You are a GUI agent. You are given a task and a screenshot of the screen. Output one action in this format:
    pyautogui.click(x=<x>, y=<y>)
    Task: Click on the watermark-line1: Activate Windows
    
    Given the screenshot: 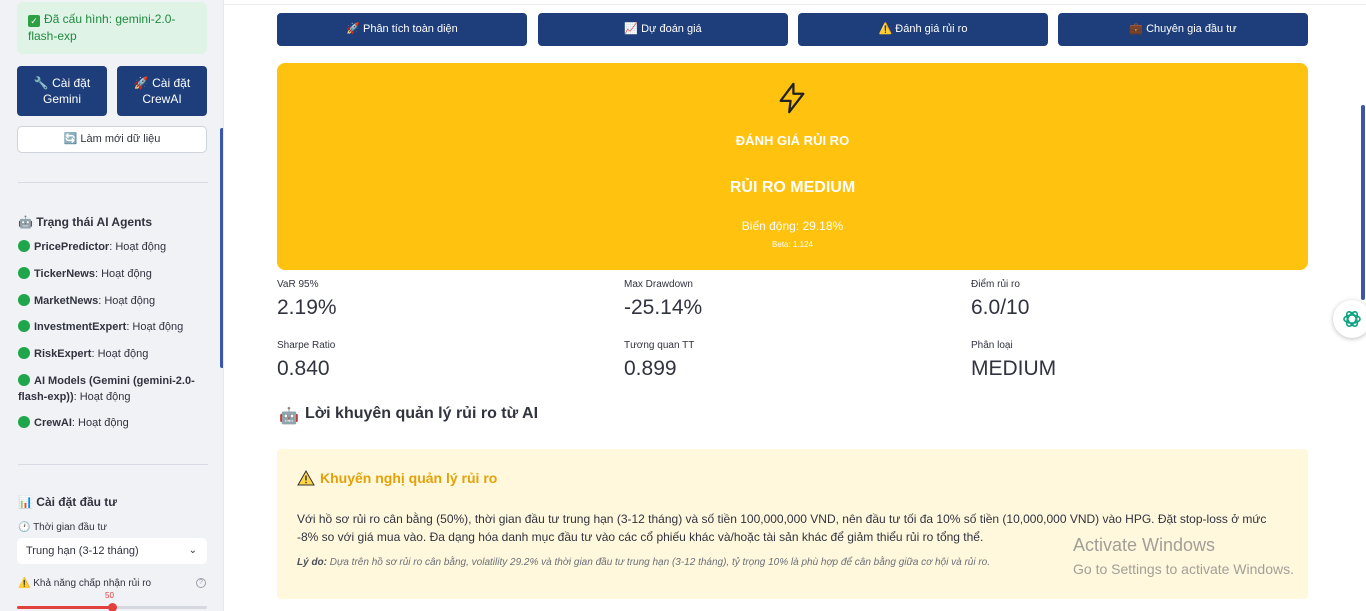 What is the action you would take?
    pyautogui.click(x=1144, y=545)
    